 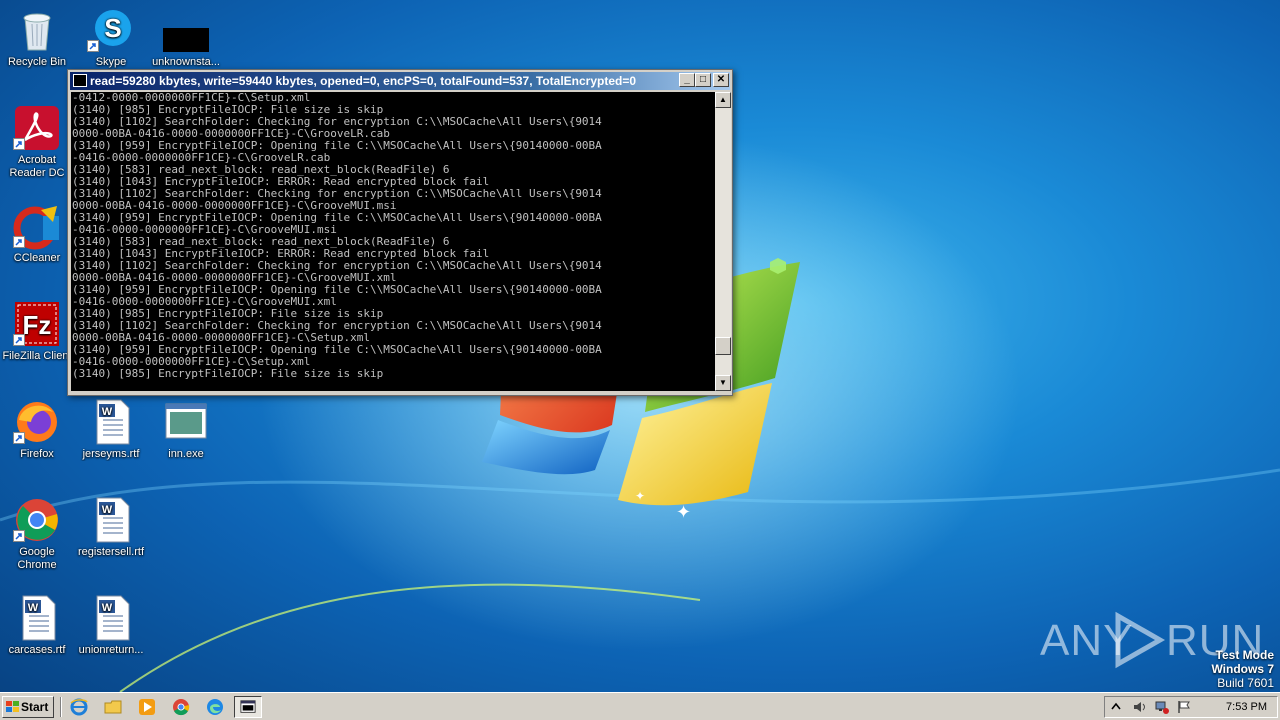 I want to click on inn-exe-desktop-icon: inn.exe, so click(x=186, y=429).